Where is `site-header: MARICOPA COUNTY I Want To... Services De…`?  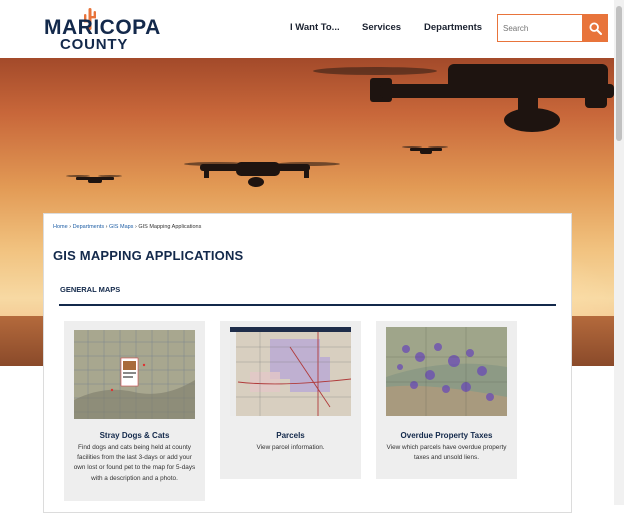
site-header: MARICOPA COUNTY I Want To... Services De… is located at coordinates (307, 29).